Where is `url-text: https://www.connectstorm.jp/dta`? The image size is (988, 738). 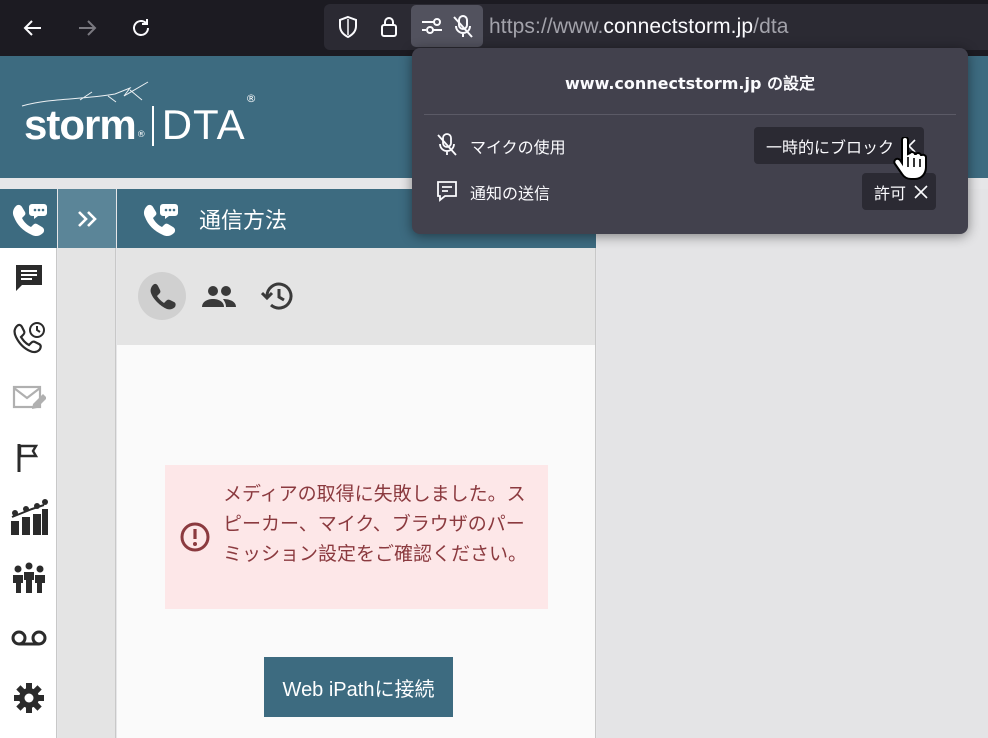
url-text: https://www.connectstorm.jp/dta is located at coordinates (639, 27).